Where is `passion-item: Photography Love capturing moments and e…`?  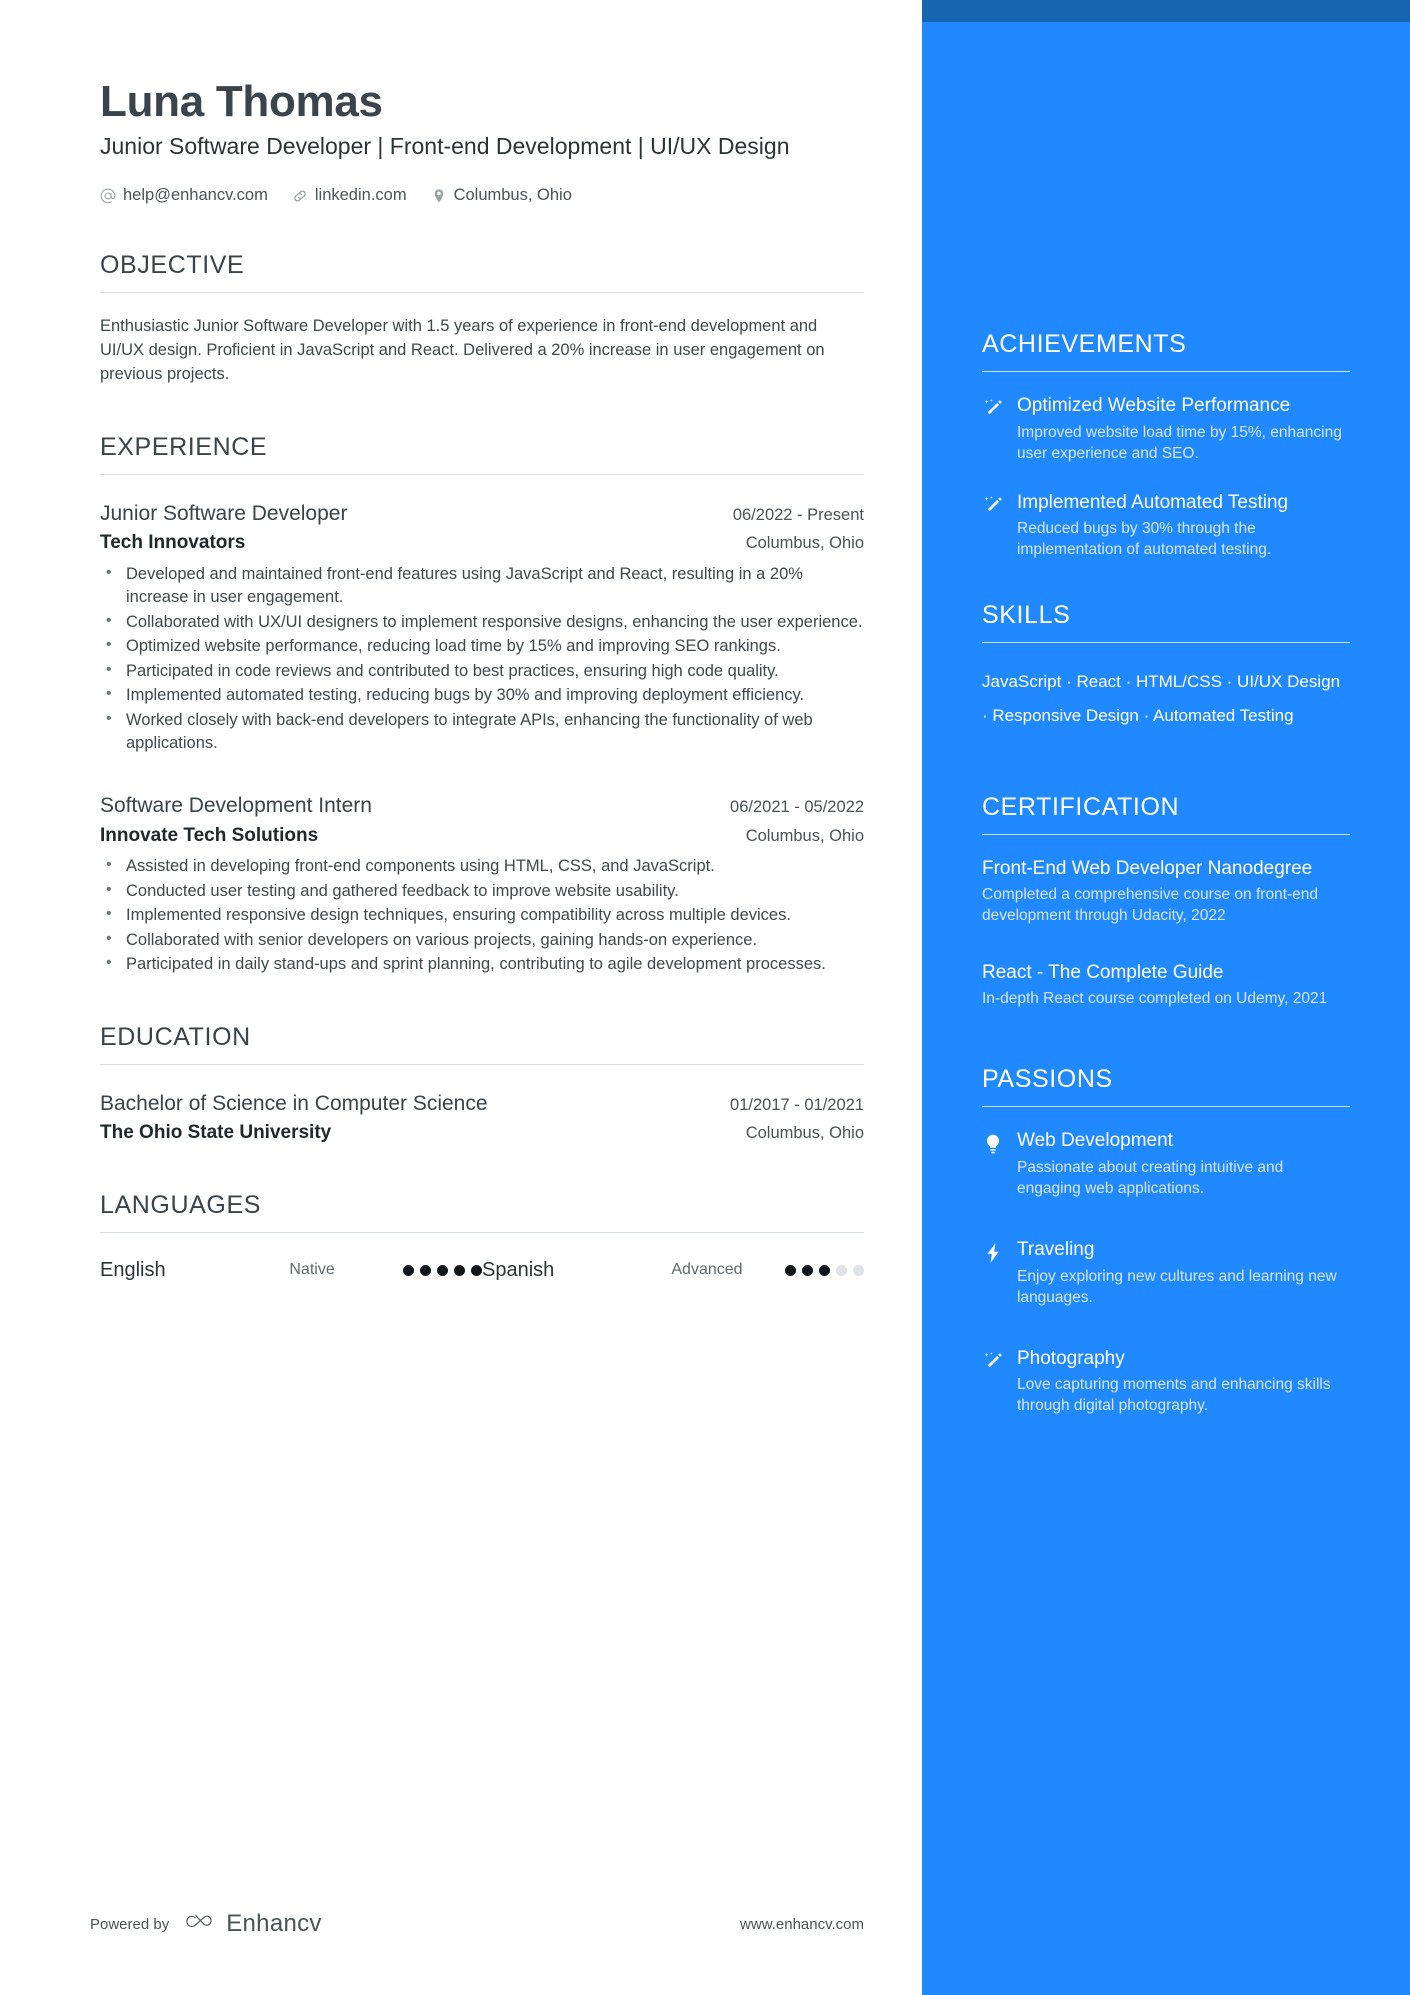 passion-item: Photography Love capturing moments and e… is located at coordinates (1166, 1382).